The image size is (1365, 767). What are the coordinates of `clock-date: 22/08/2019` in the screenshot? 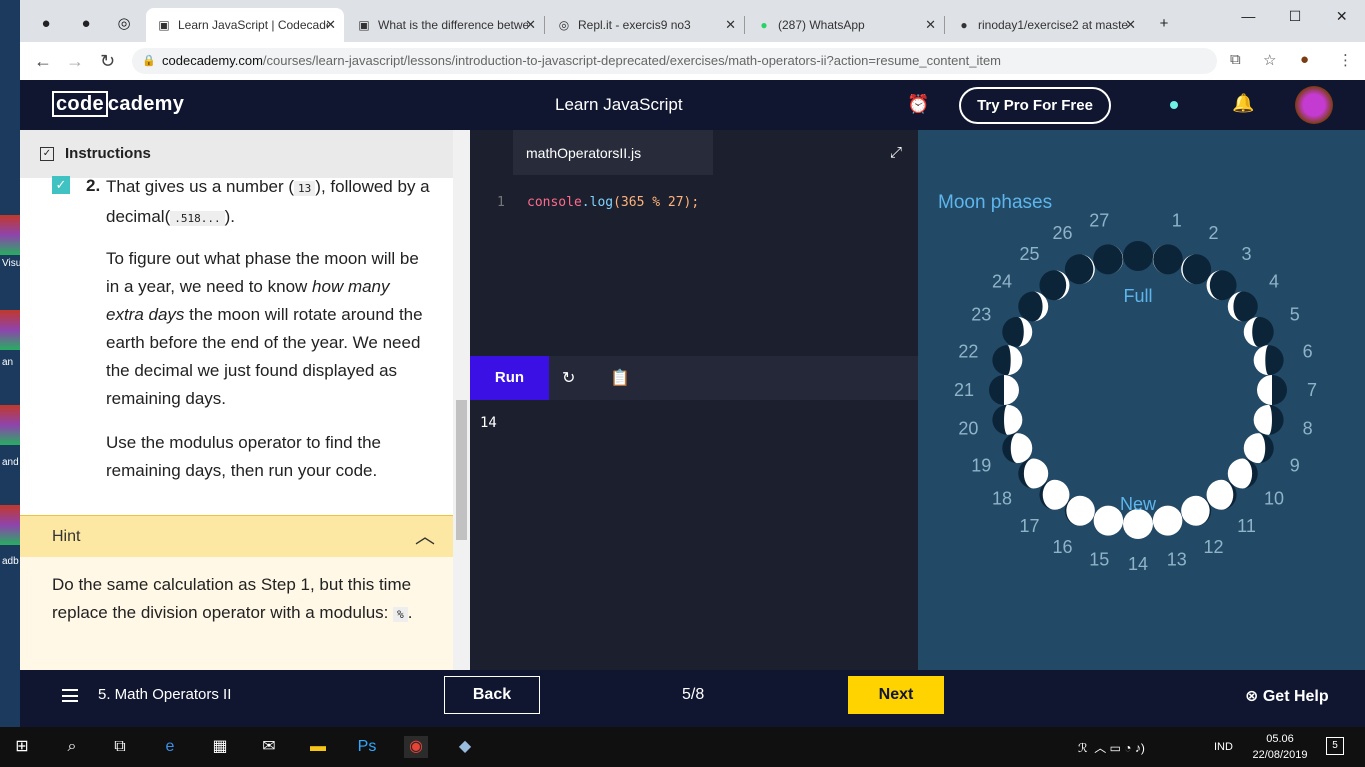 It's located at (1280, 755).